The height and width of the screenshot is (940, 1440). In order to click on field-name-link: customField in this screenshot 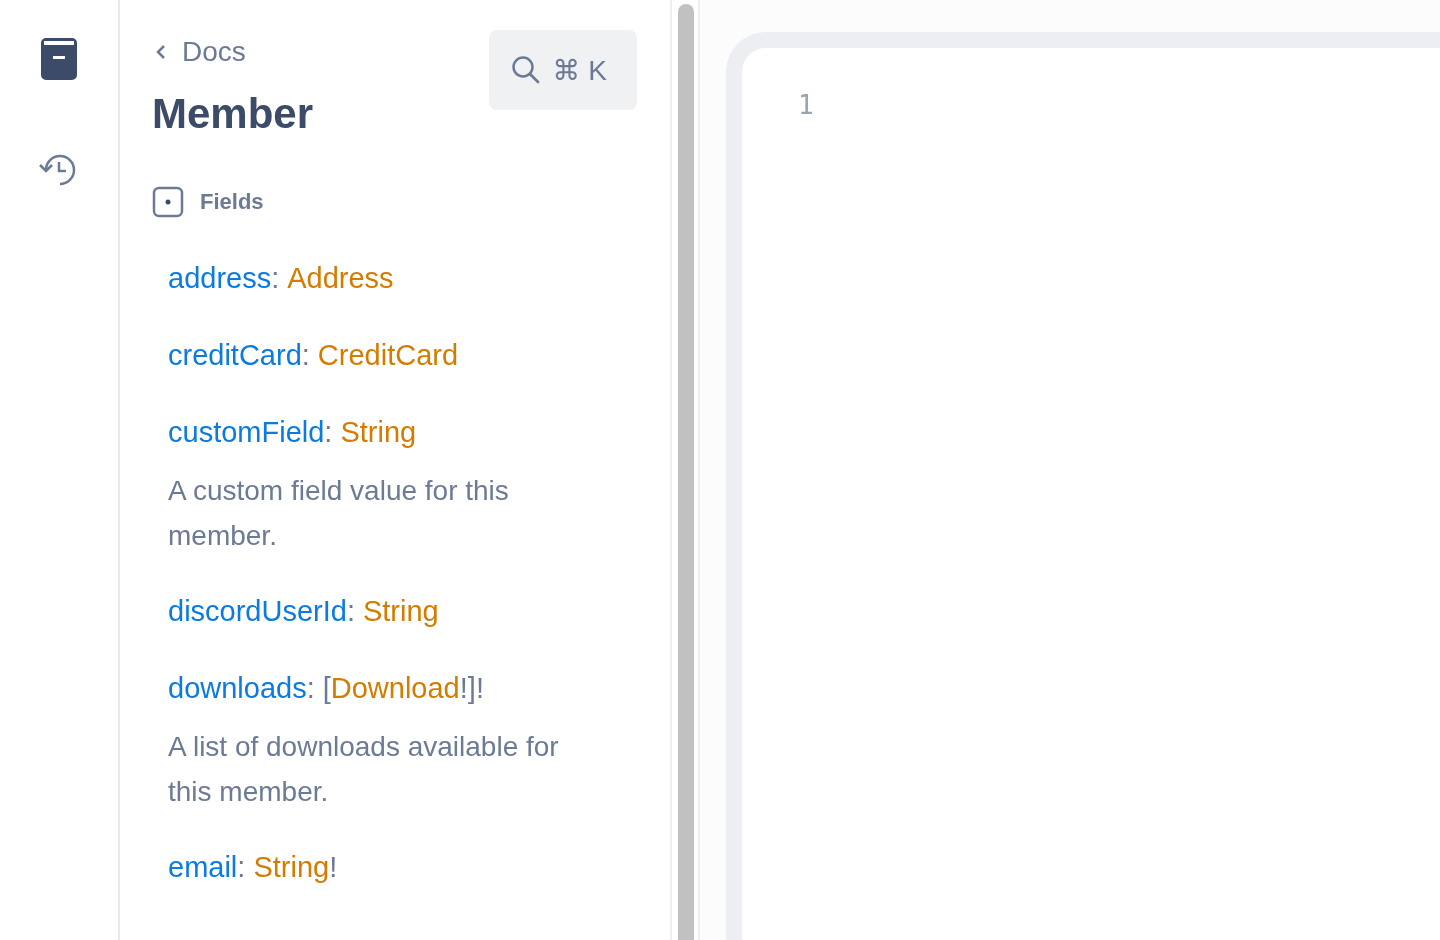, I will do `click(246, 432)`.